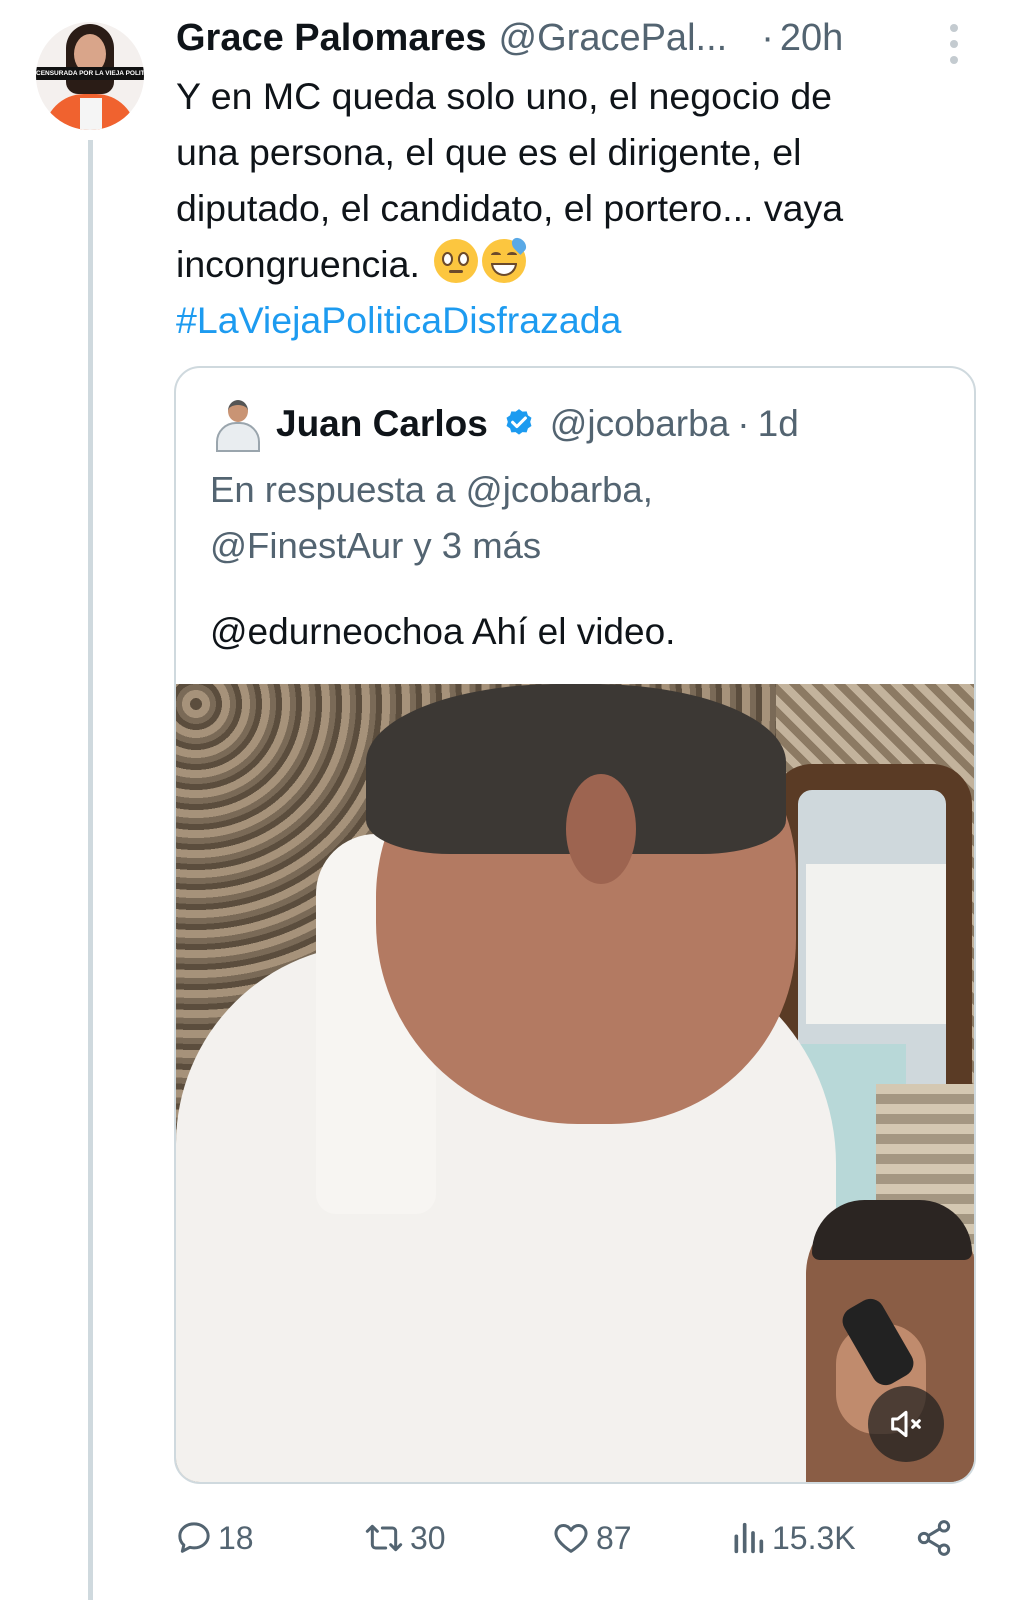 The height and width of the screenshot is (1600, 1031). I want to click on reply-button: 18, so click(214, 1538).